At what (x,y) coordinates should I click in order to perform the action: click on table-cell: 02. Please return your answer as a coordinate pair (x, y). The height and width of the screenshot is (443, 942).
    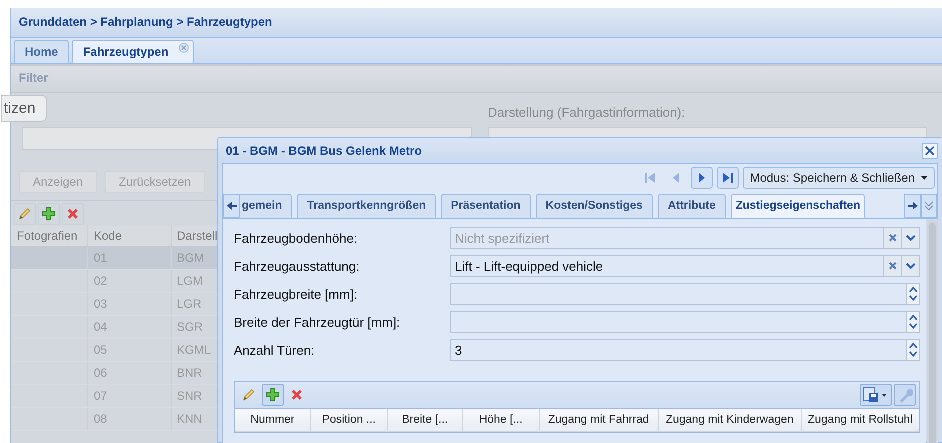
    Looking at the image, I should click on (130, 281).